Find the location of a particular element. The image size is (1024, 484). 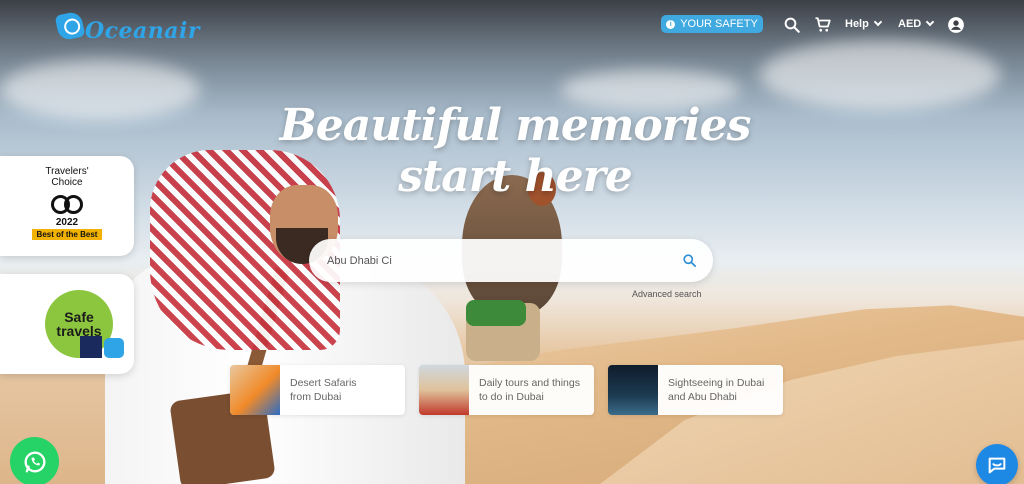

cart-icon is located at coordinates (823, 25).